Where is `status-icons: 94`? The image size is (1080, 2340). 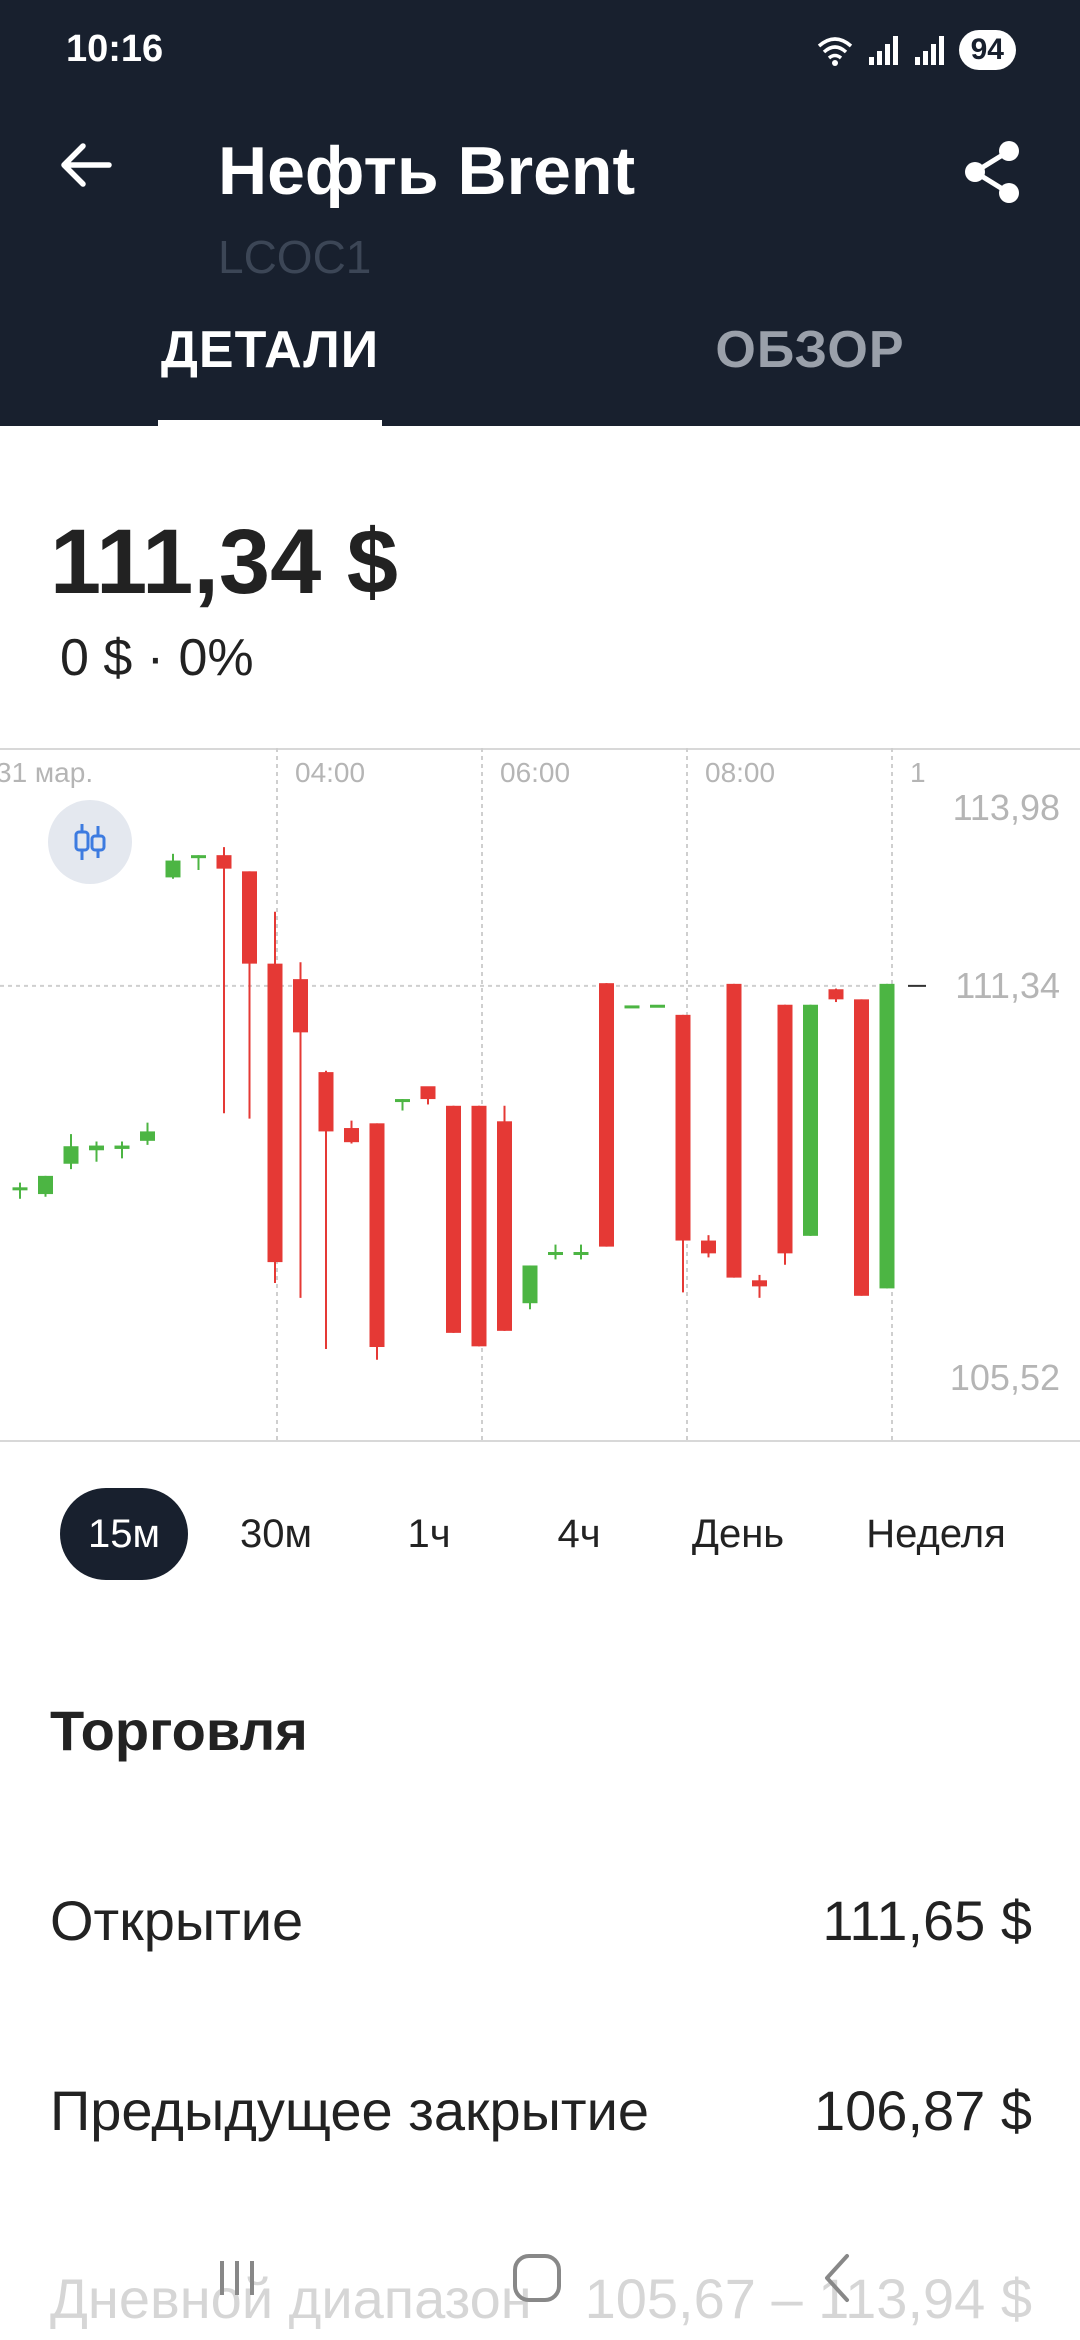
status-icons: 94 is located at coordinates (915, 50).